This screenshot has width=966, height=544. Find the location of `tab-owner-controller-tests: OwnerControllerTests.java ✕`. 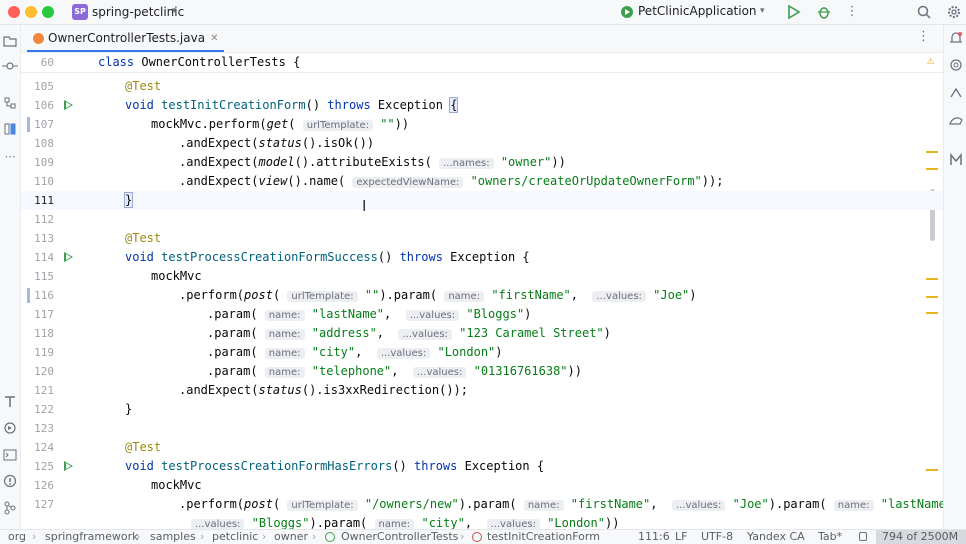

tab-owner-controller-tests: OwnerControllerTests.java ✕ is located at coordinates (126, 38).